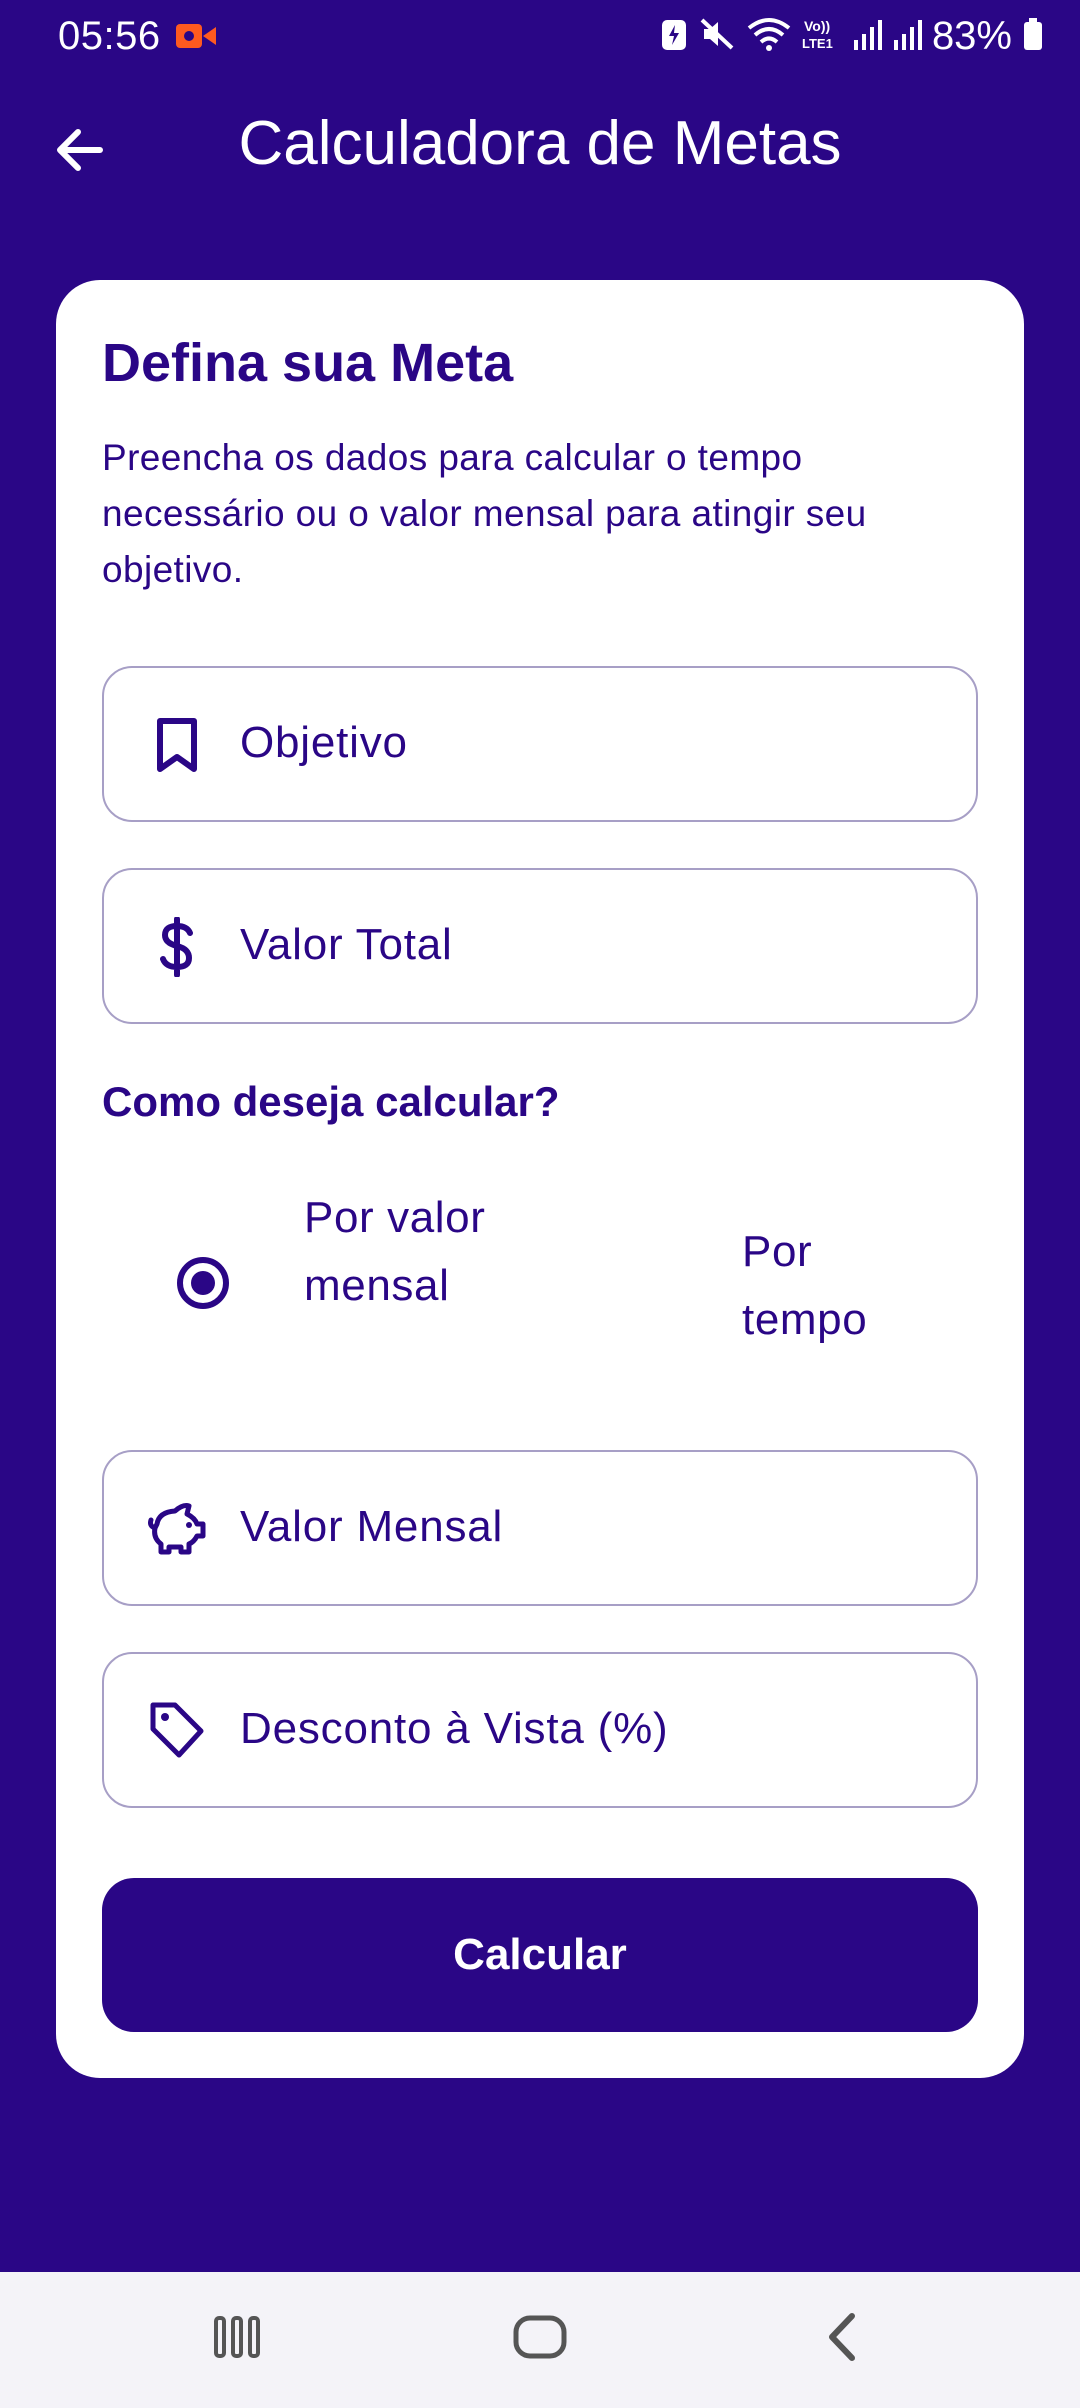  I want to click on recent-apps-icon, so click(237, 2339).